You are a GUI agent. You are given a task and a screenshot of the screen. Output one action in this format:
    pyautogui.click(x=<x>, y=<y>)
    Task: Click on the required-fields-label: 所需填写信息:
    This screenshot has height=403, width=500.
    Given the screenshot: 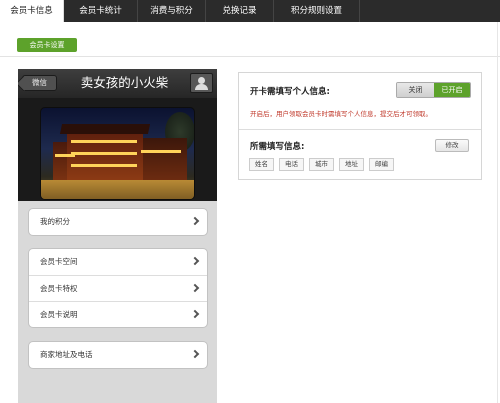 What is the action you would take?
    pyautogui.click(x=277, y=147)
    